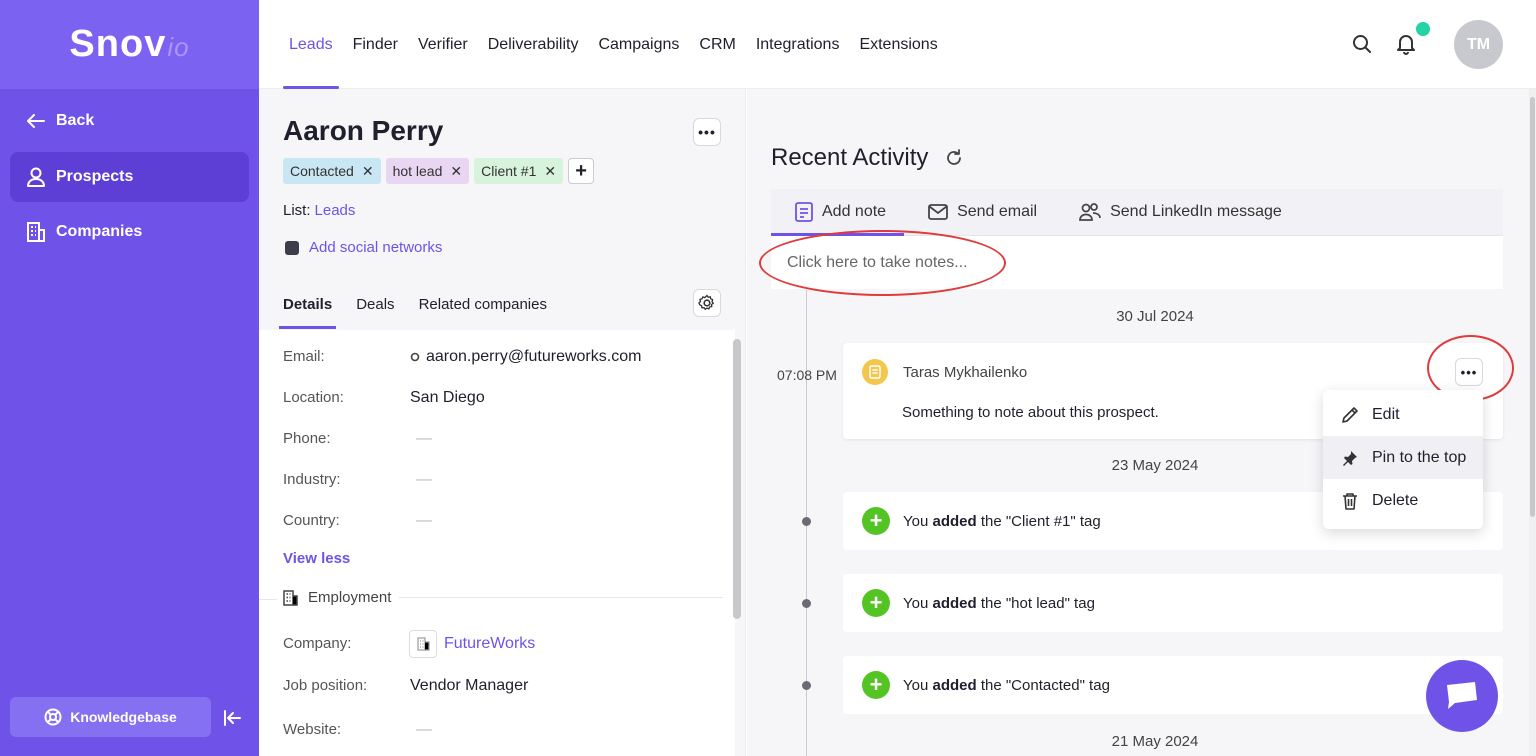 Image resolution: width=1536 pixels, height=756 pixels. What do you see at coordinates (707, 132) in the screenshot?
I see `prospect-more-button: •••` at bounding box center [707, 132].